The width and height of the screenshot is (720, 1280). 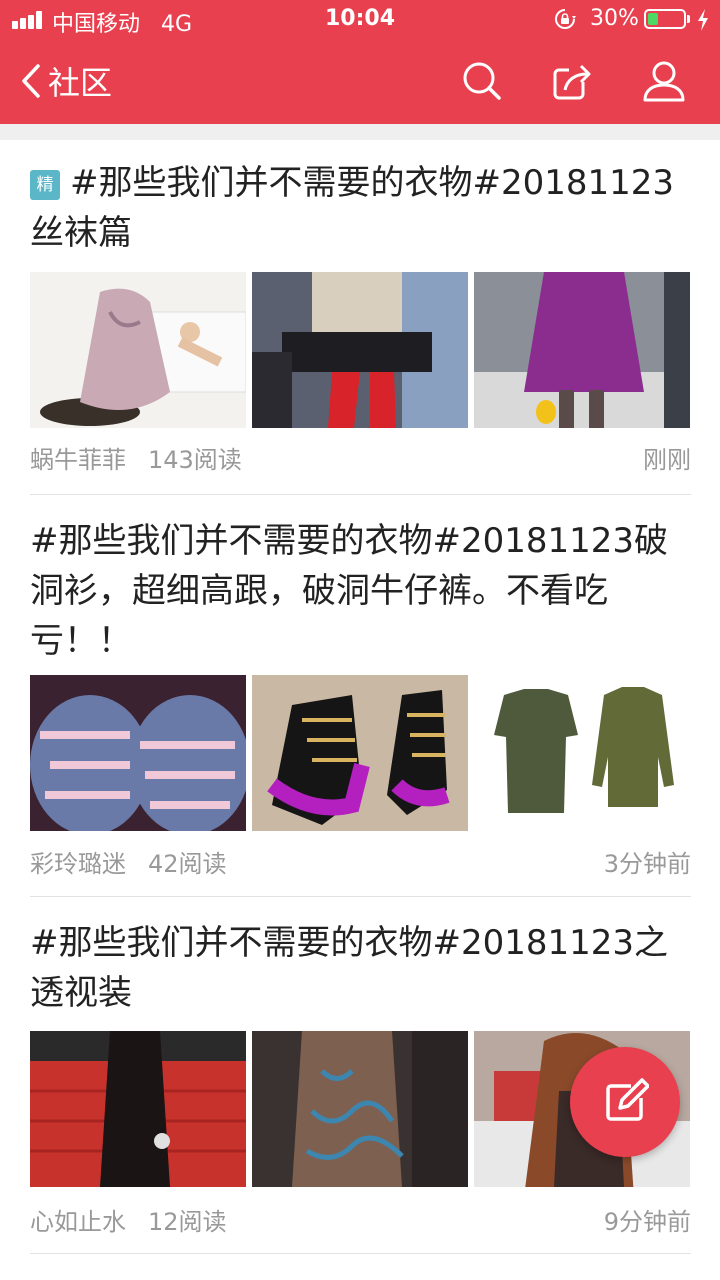 What do you see at coordinates (614, 18) in the screenshot?
I see `battery-percent: 30%` at bounding box center [614, 18].